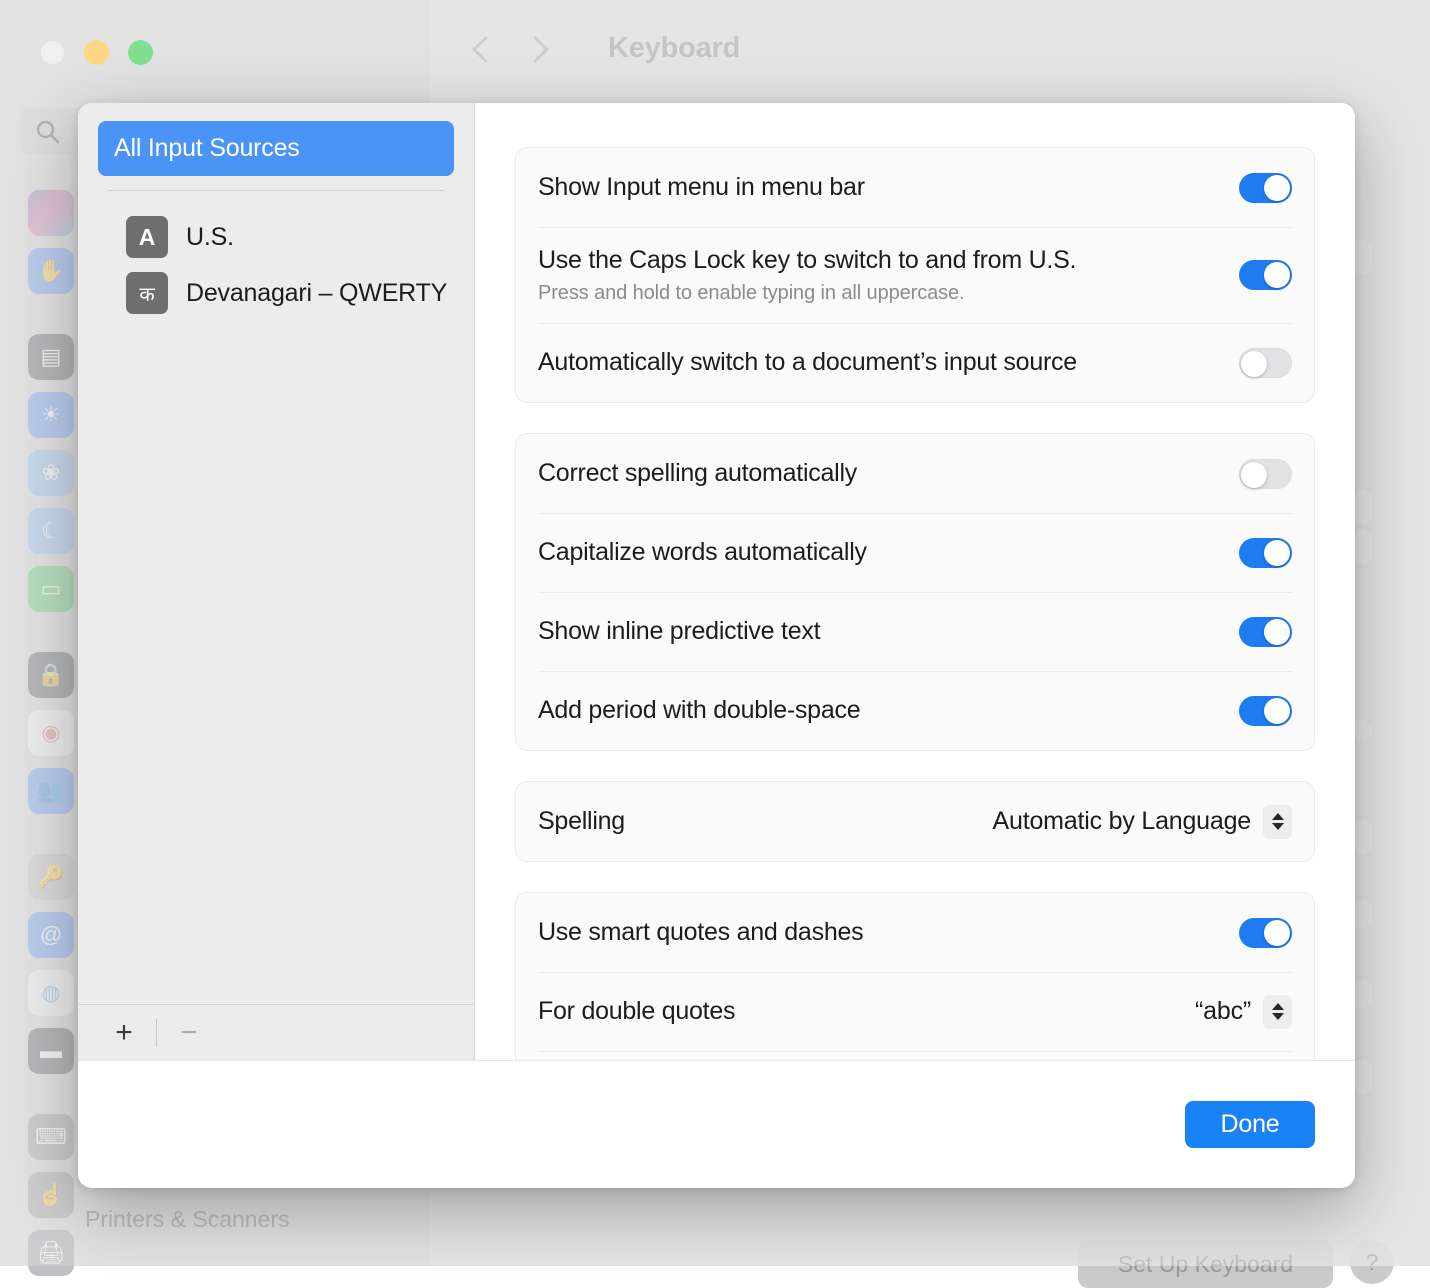 Image resolution: width=1430 pixels, height=1288 pixels. Describe the element at coordinates (51, 935) in the screenshot. I see `internet-accounts-icon: @` at that location.